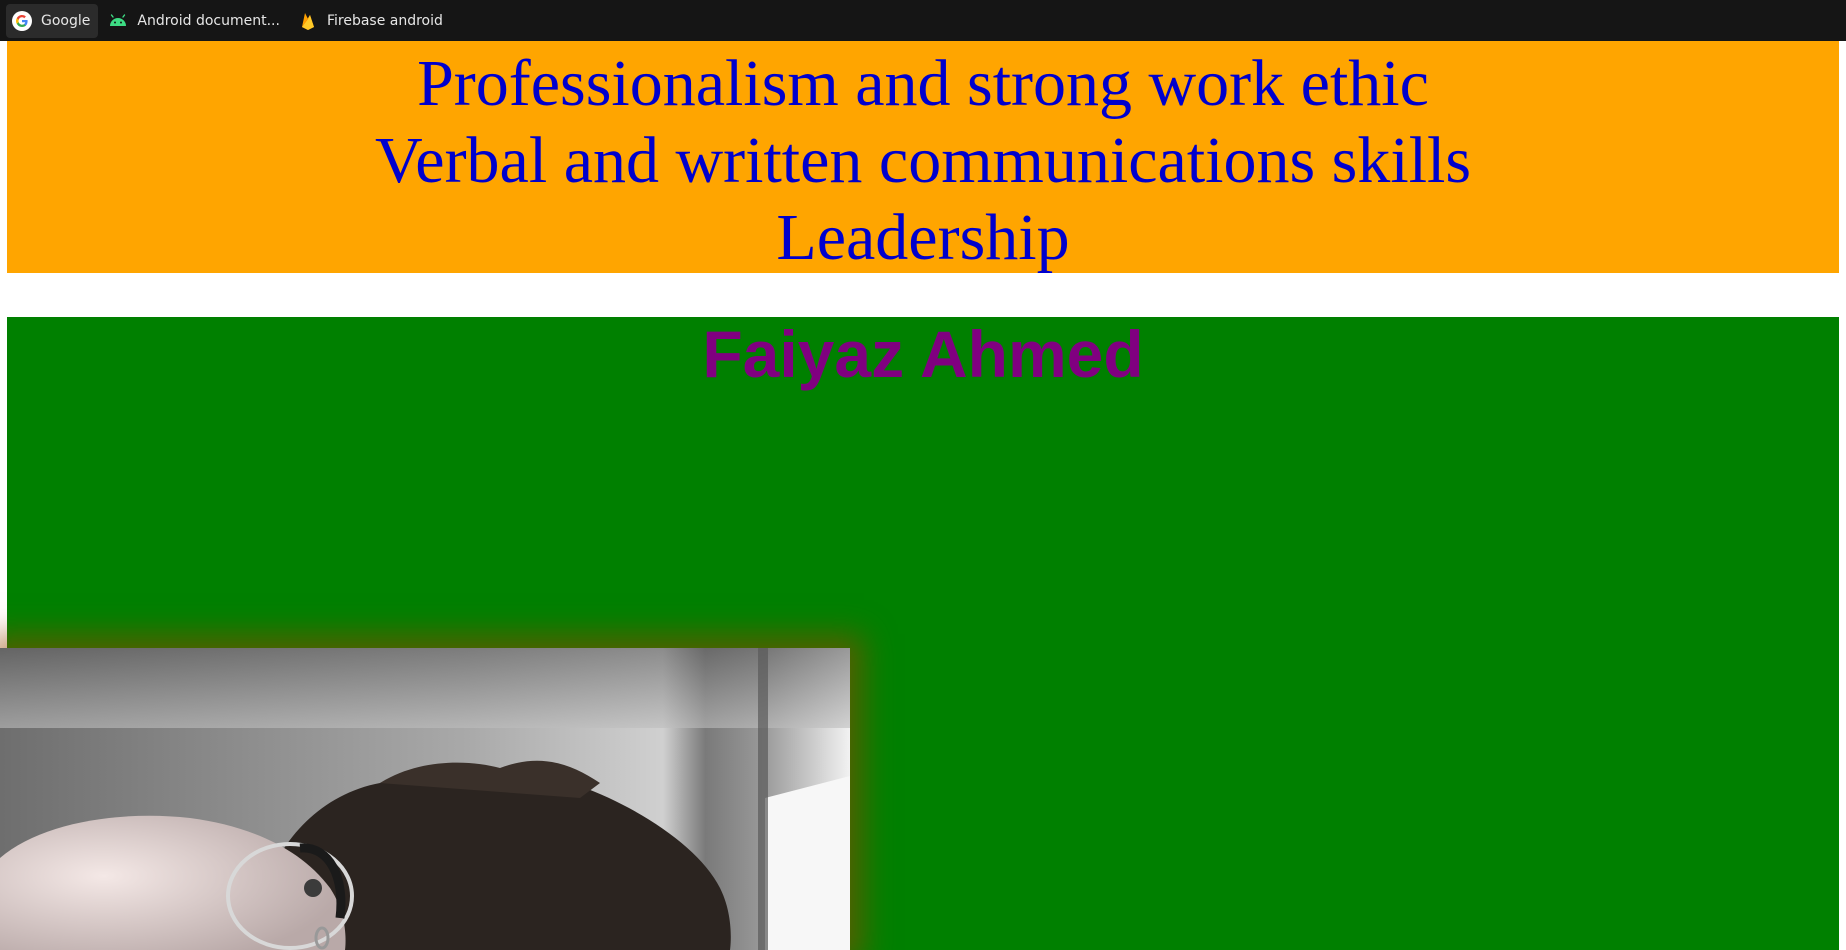 This screenshot has height=950, width=1846. Describe the element at coordinates (22, 20) in the screenshot. I see `google-icon` at that location.